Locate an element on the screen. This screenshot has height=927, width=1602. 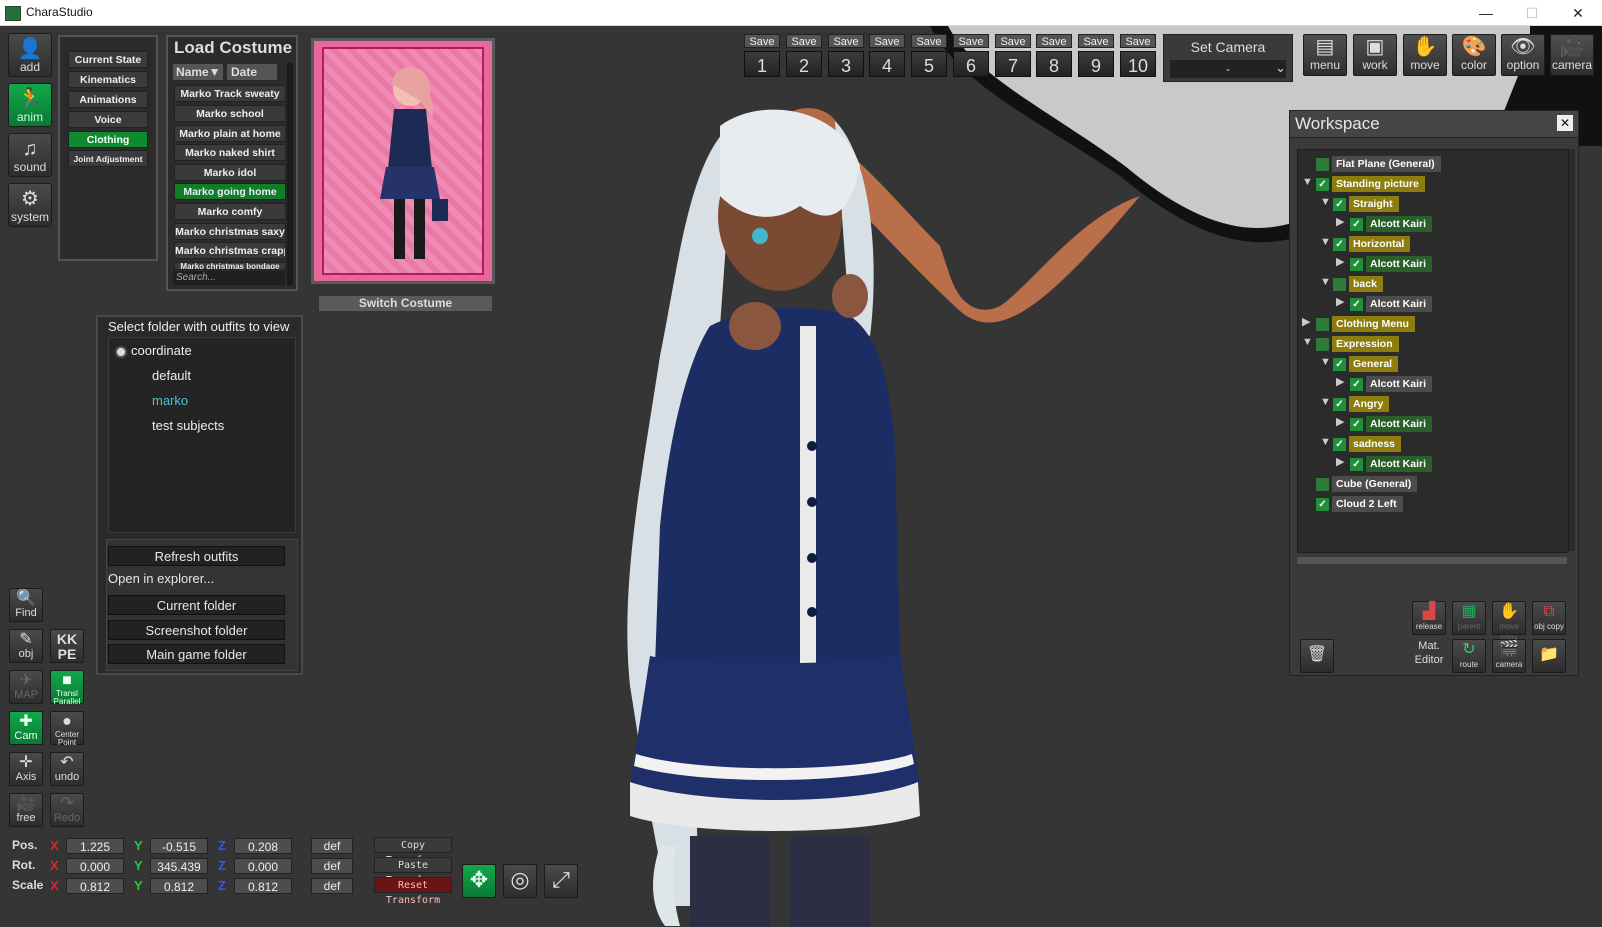
pos-y-field: -0.515 is located at coordinates (179, 846).